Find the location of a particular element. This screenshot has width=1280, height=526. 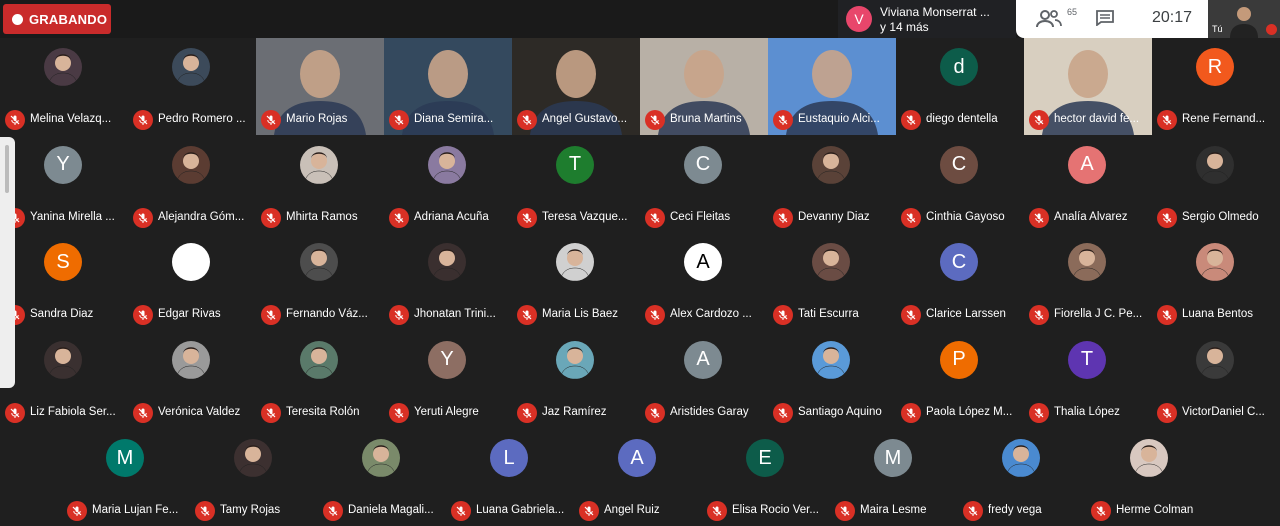

participant-name: Mhirta Ramos is located at coordinates (322, 216).